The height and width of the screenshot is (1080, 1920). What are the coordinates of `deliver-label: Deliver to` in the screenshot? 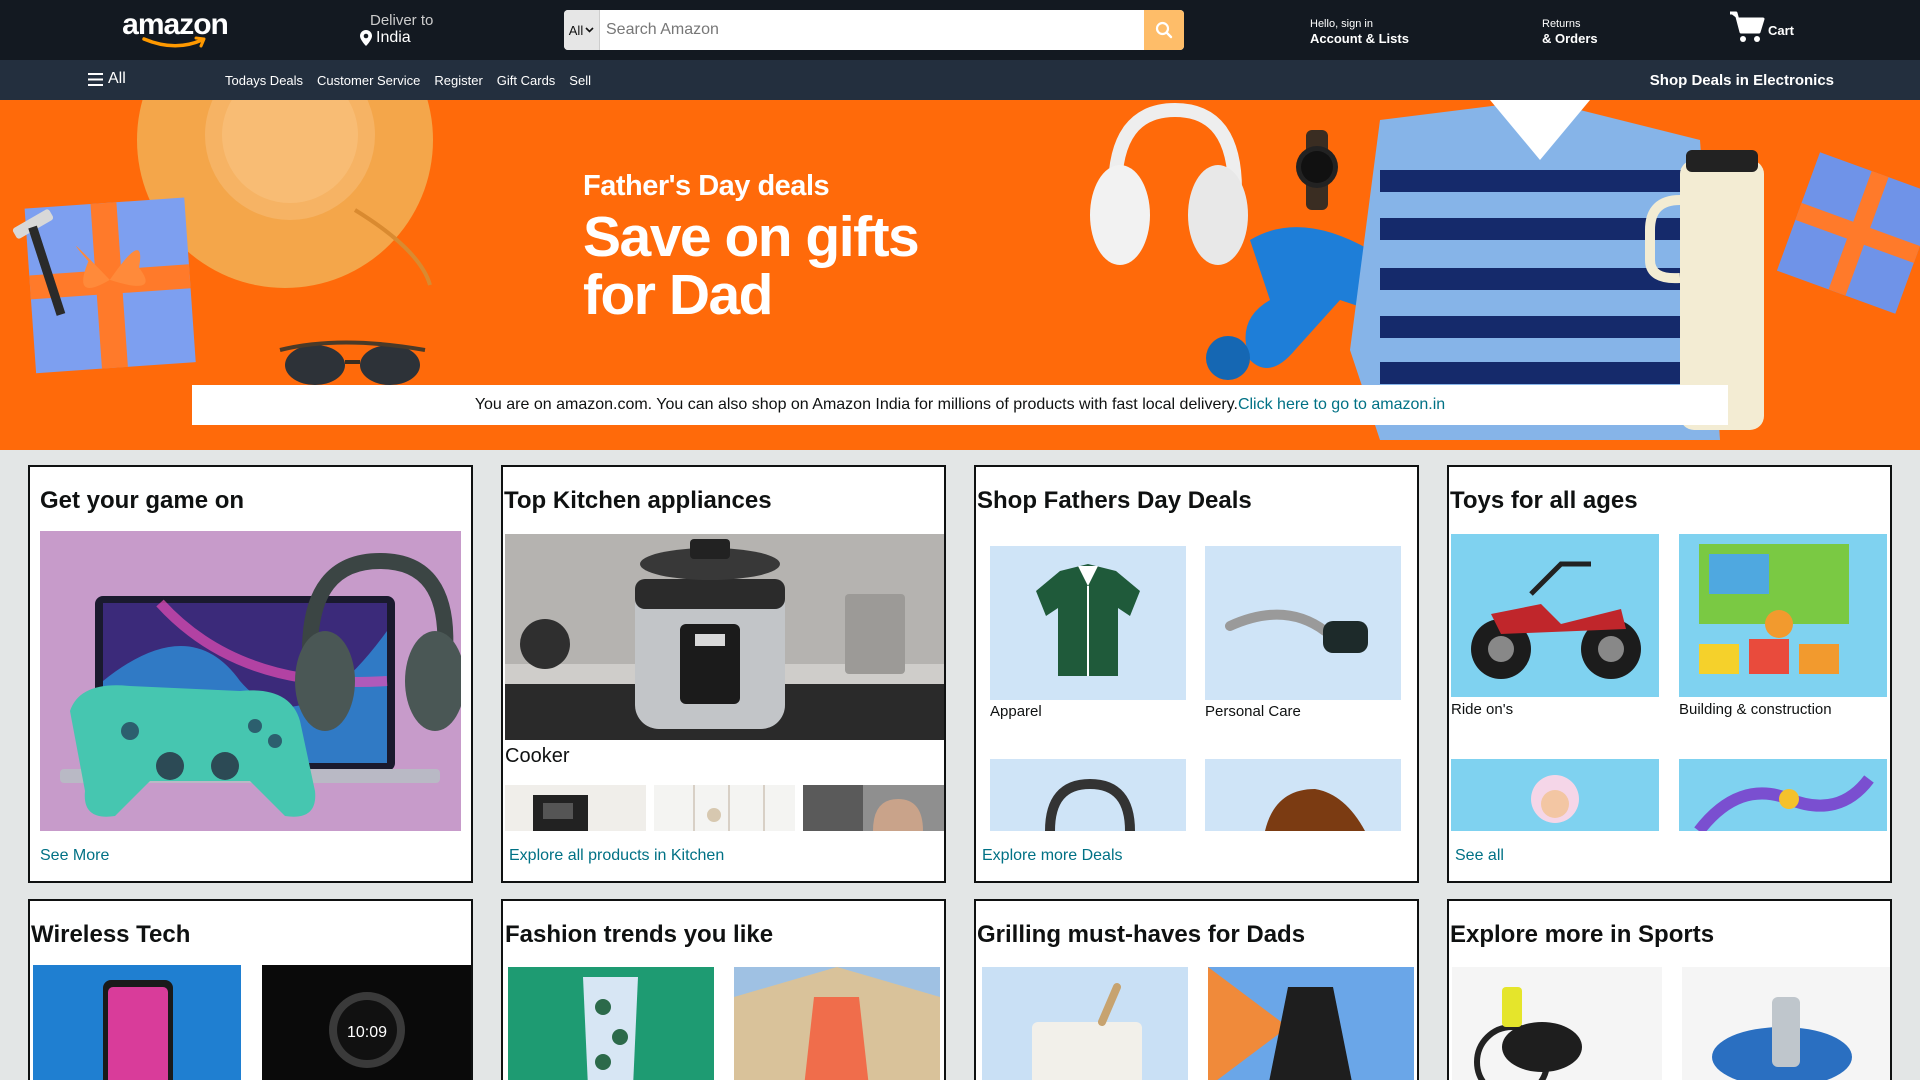 It's located at (402, 20).